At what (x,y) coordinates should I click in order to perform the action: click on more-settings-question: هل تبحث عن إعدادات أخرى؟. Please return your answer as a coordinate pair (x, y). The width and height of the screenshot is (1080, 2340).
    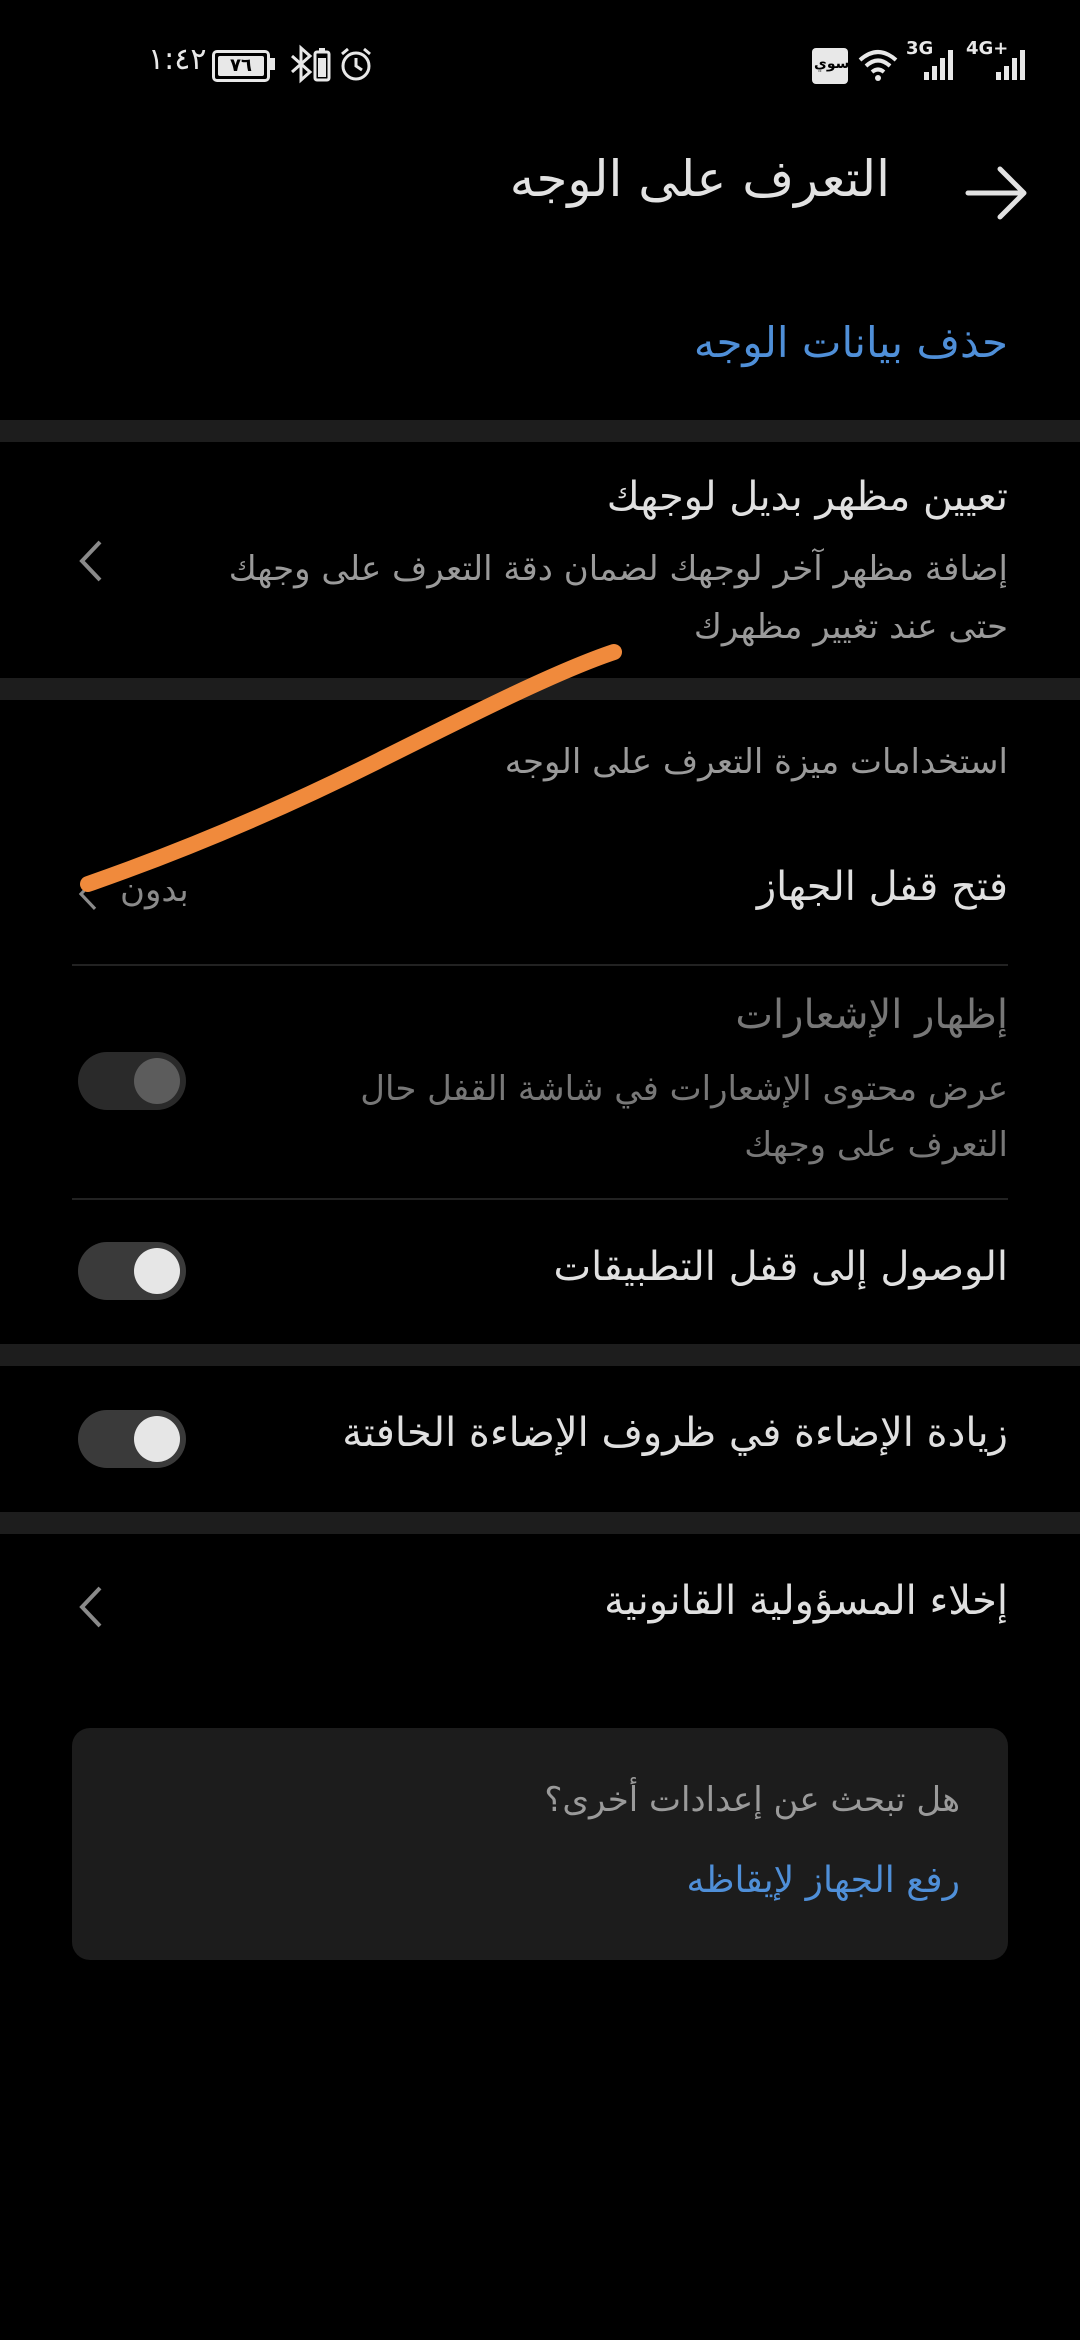
    Looking at the image, I should click on (752, 1800).